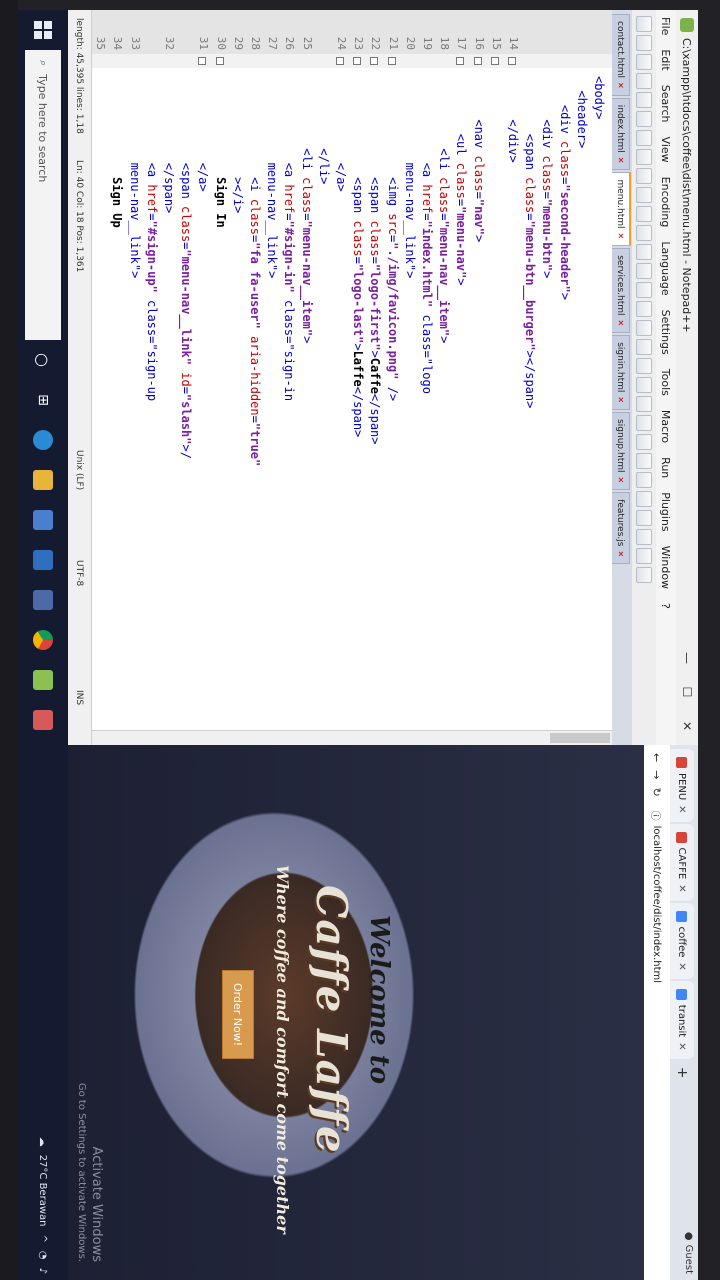 This screenshot has height=1280, width=720. Describe the element at coordinates (682, 1019) in the screenshot. I see `browser-tab: transit ✕` at that location.